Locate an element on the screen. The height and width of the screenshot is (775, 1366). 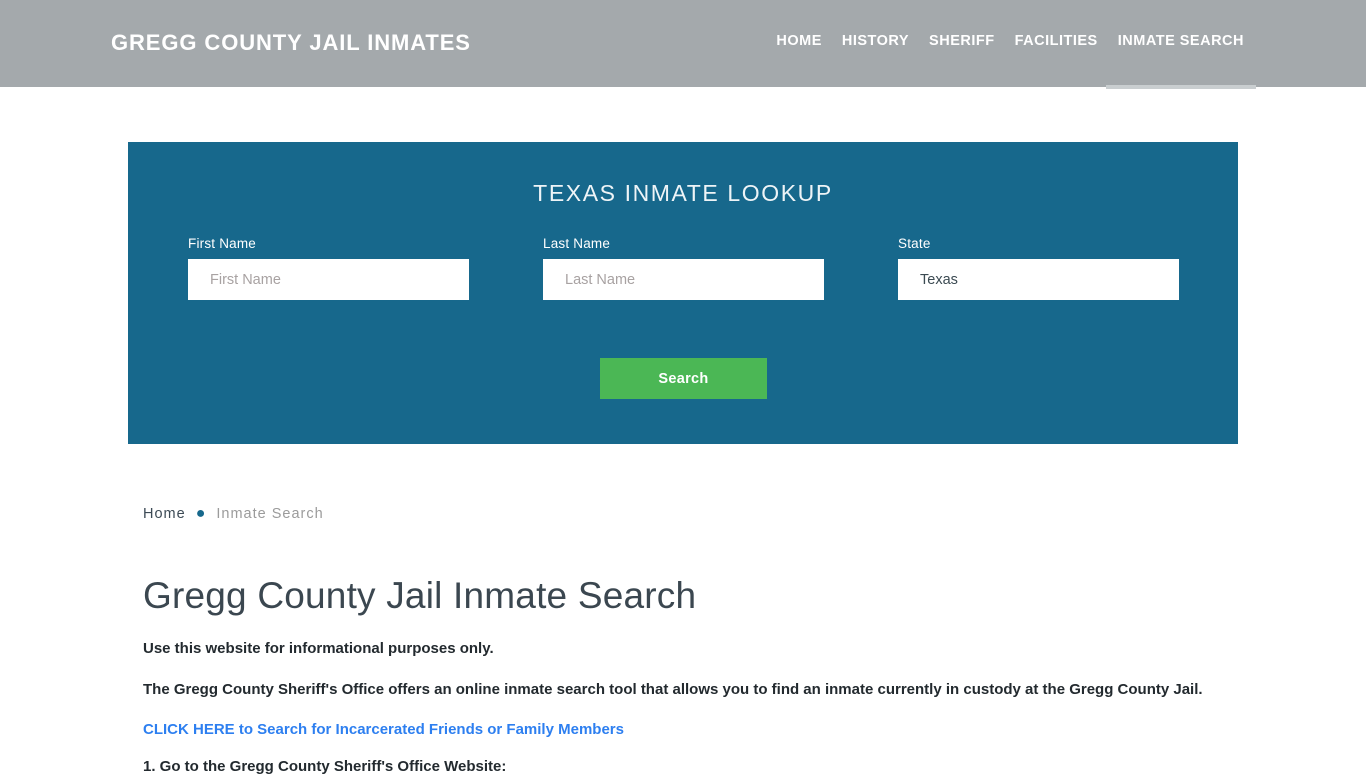
state-input is located at coordinates (1038, 279).